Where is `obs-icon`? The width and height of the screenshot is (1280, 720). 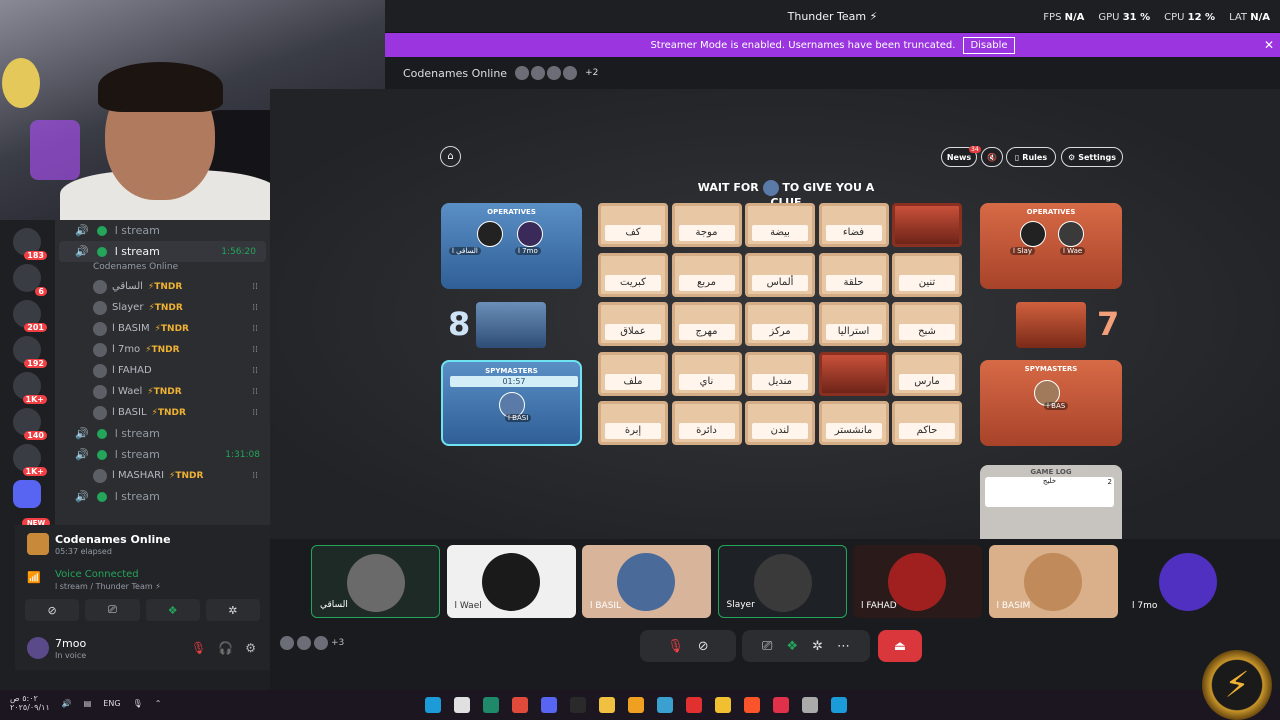
obs-icon is located at coordinates (462, 705).